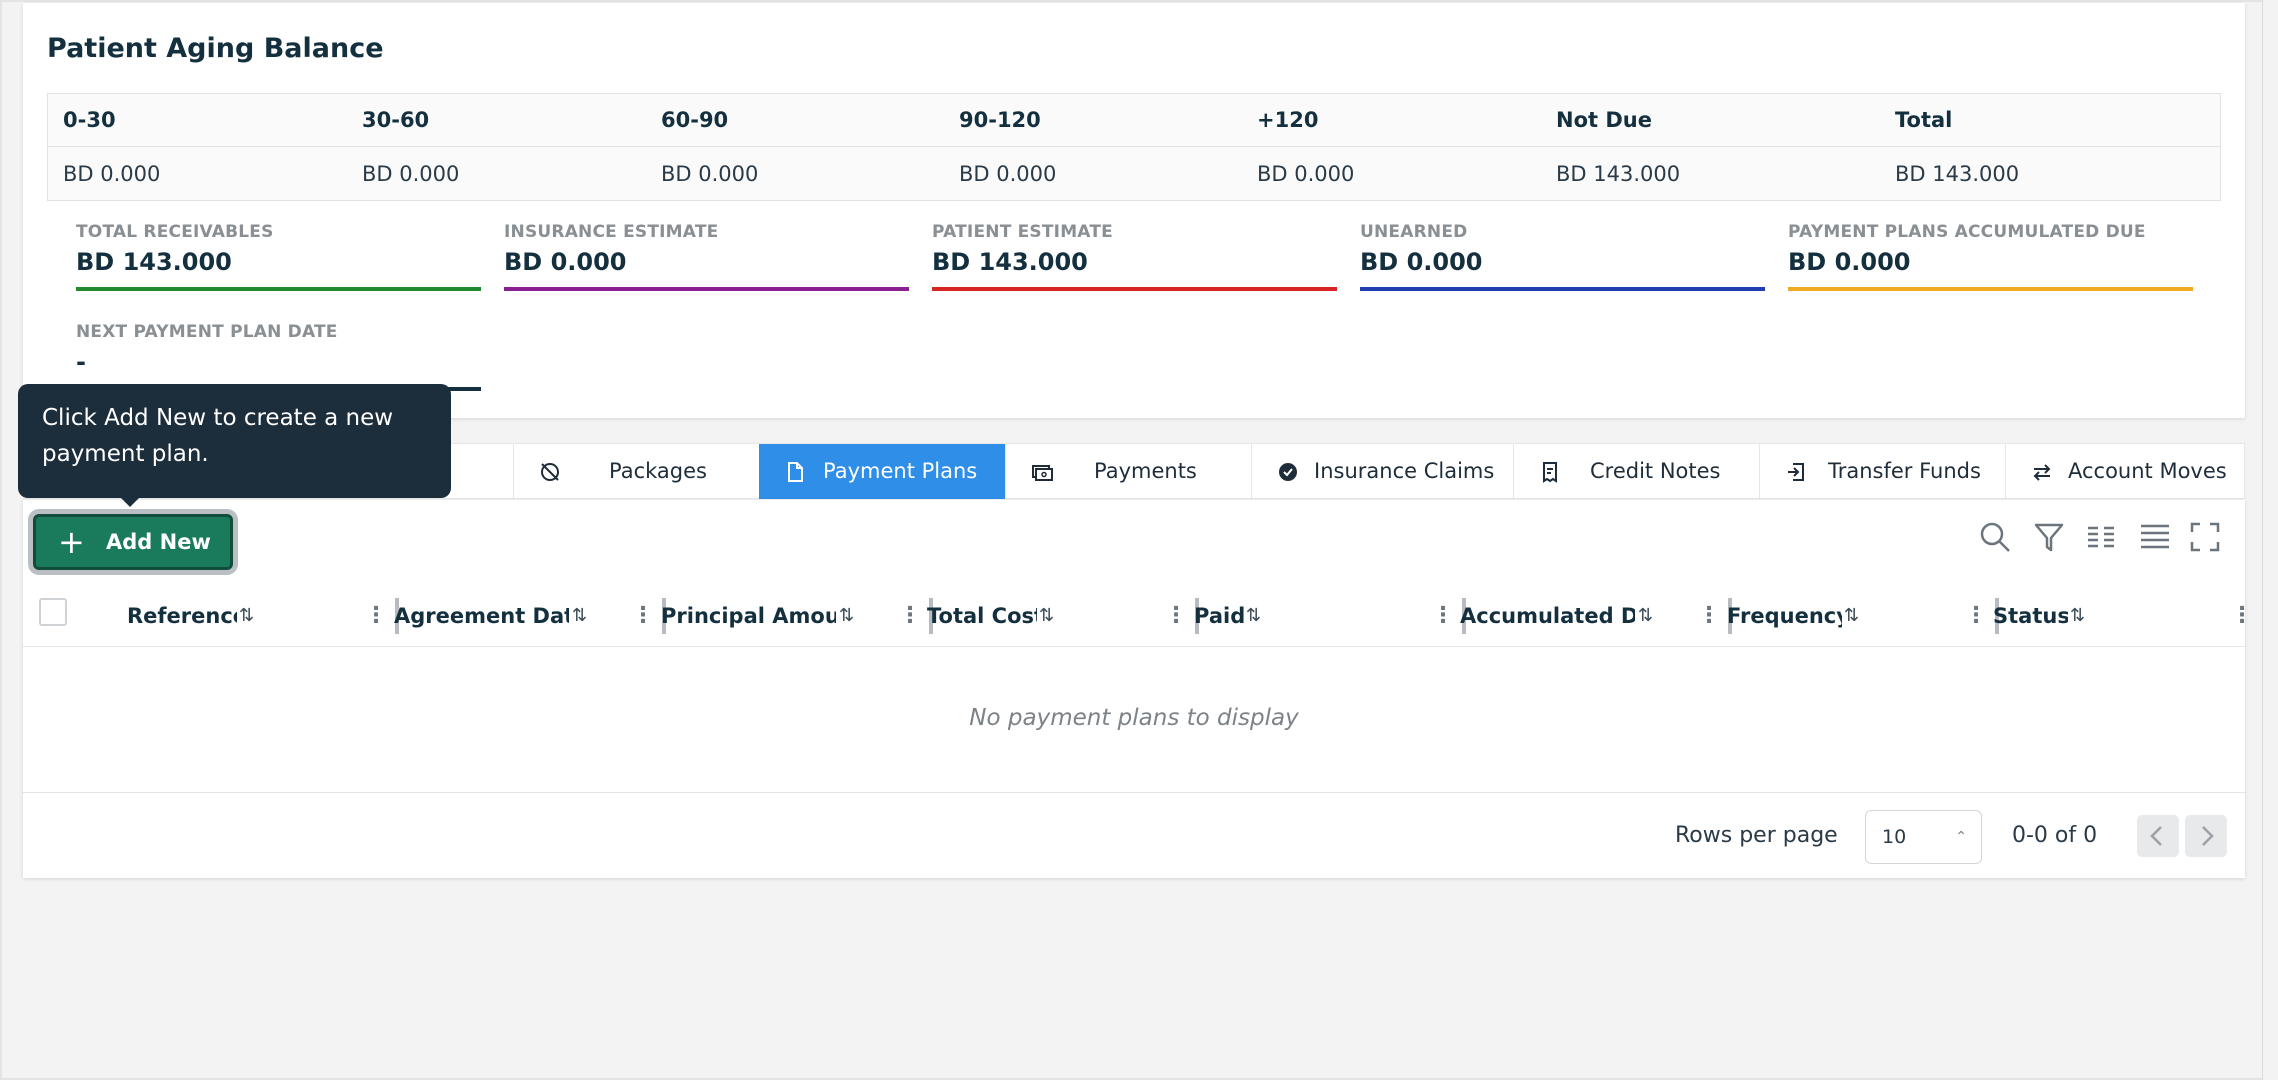 Image resolution: width=2278 pixels, height=1080 pixels. What do you see at coordinates (1547, 616) in the screenshot?
I see `column-title: Accumulated Du` at bounding box center [1547, 616].